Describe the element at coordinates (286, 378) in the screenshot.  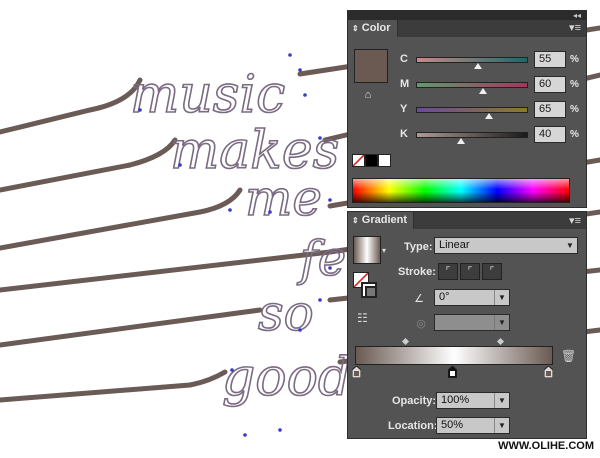
I see `word-good: good` at that location.